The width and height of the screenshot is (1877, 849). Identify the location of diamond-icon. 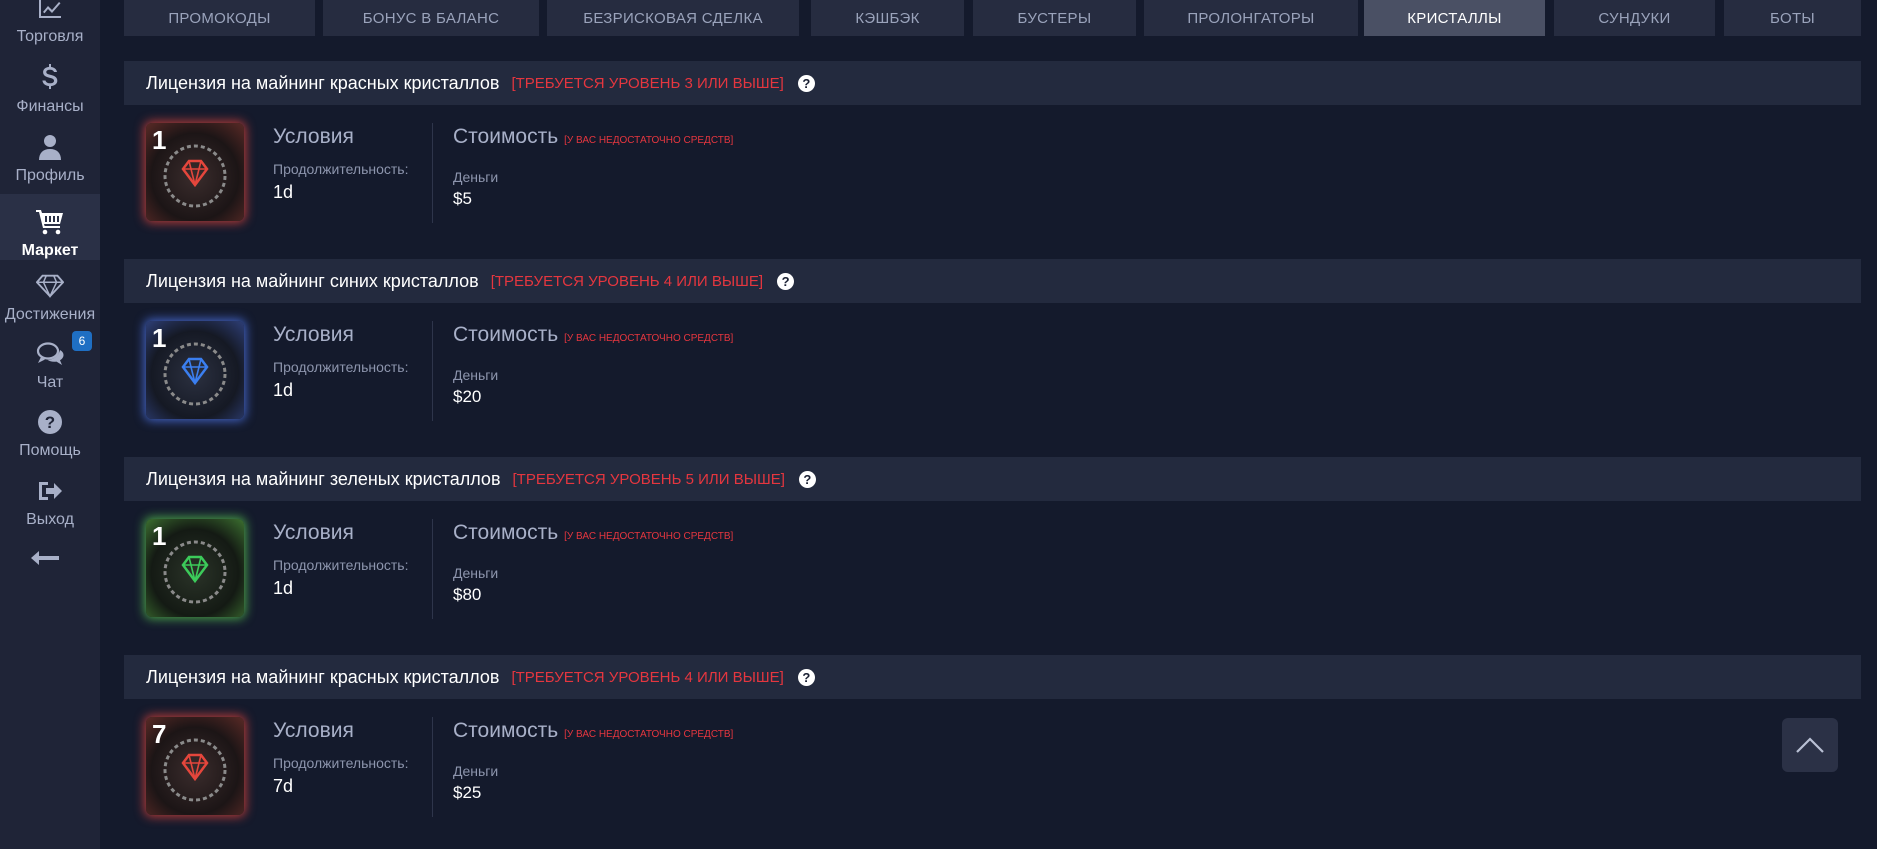
(50, 286).